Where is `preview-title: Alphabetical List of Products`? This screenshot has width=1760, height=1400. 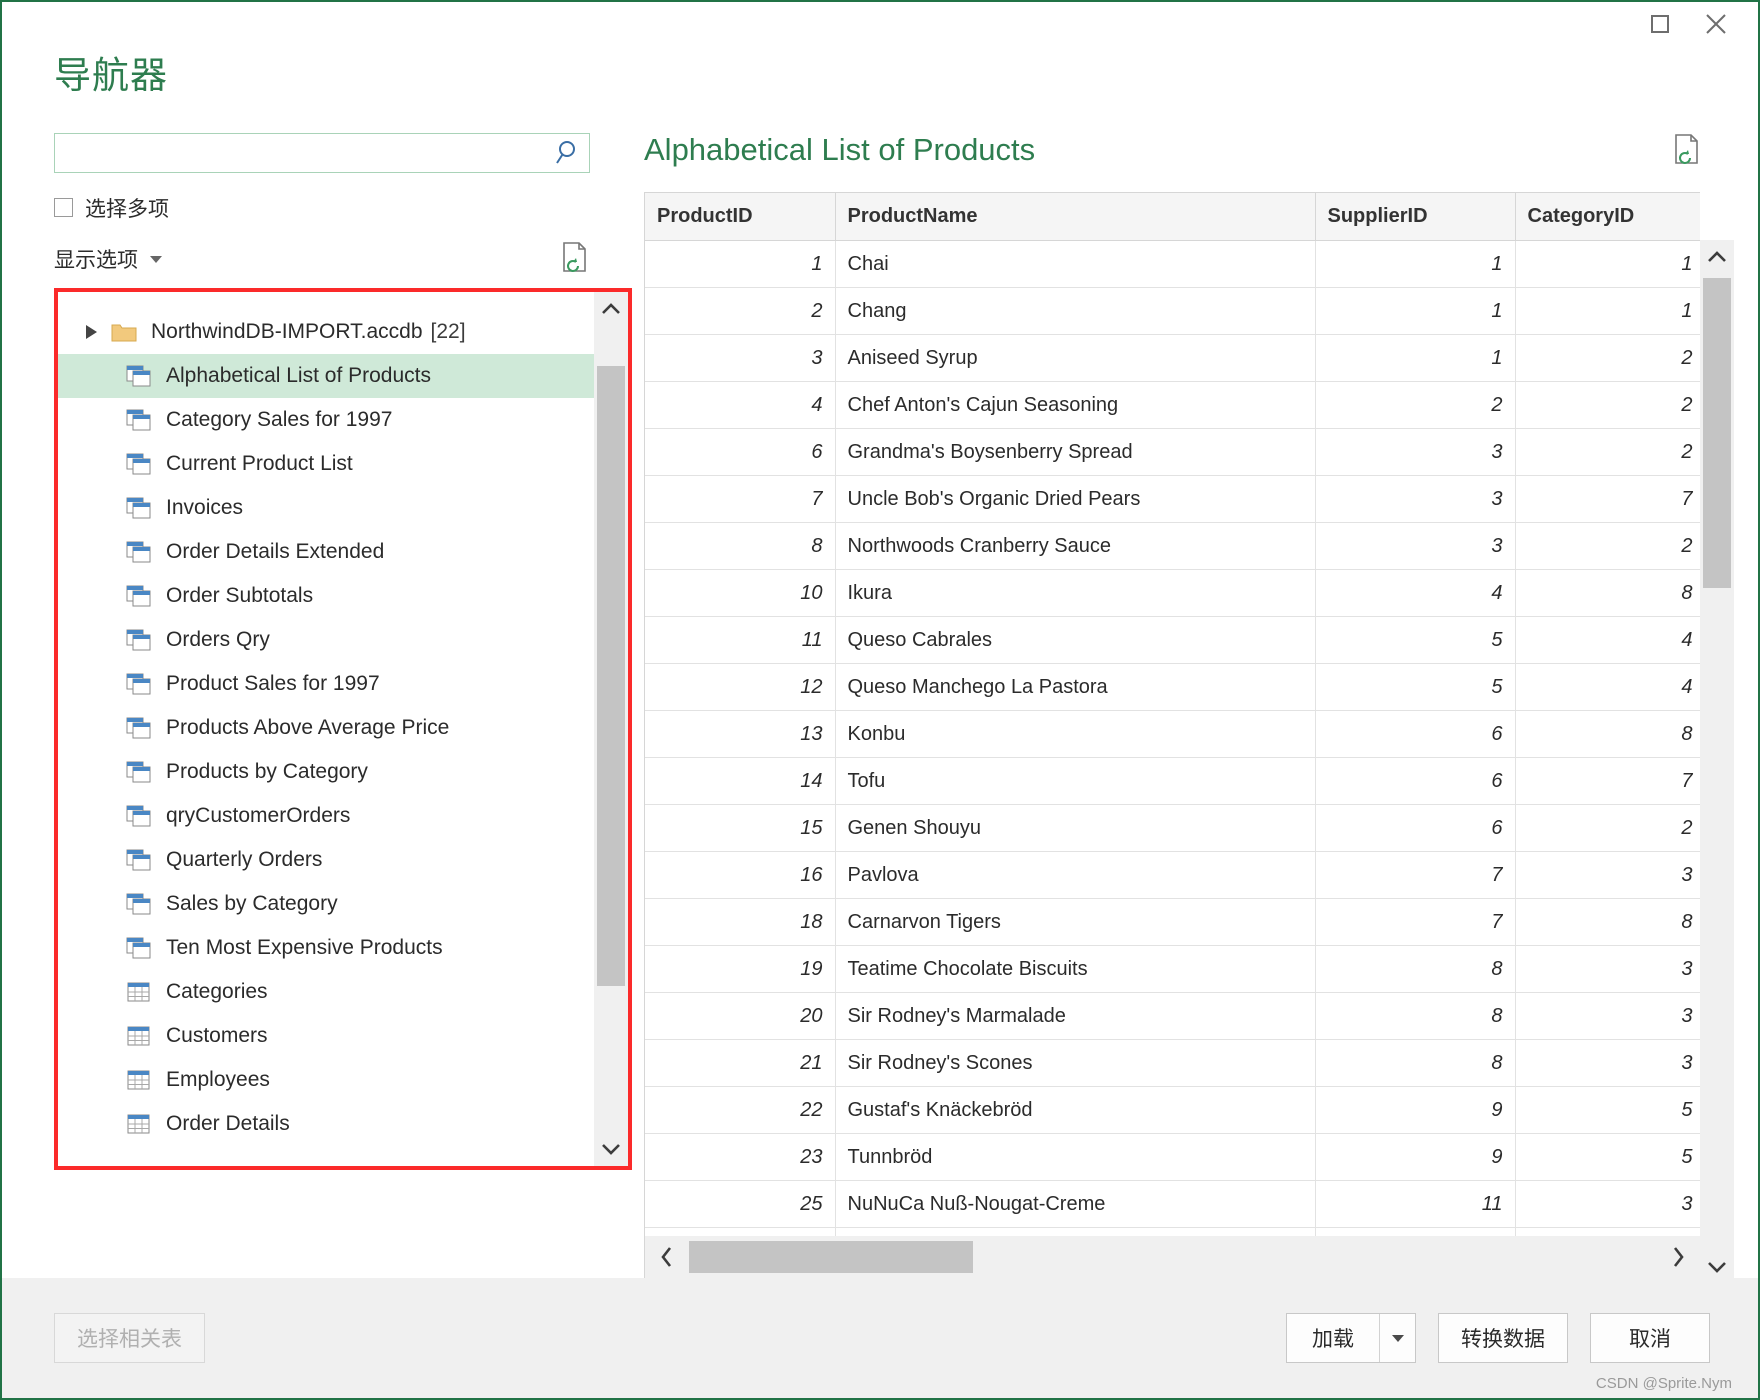 preview-title: Alphabetical List of Products is located at coordinates (840, 149).